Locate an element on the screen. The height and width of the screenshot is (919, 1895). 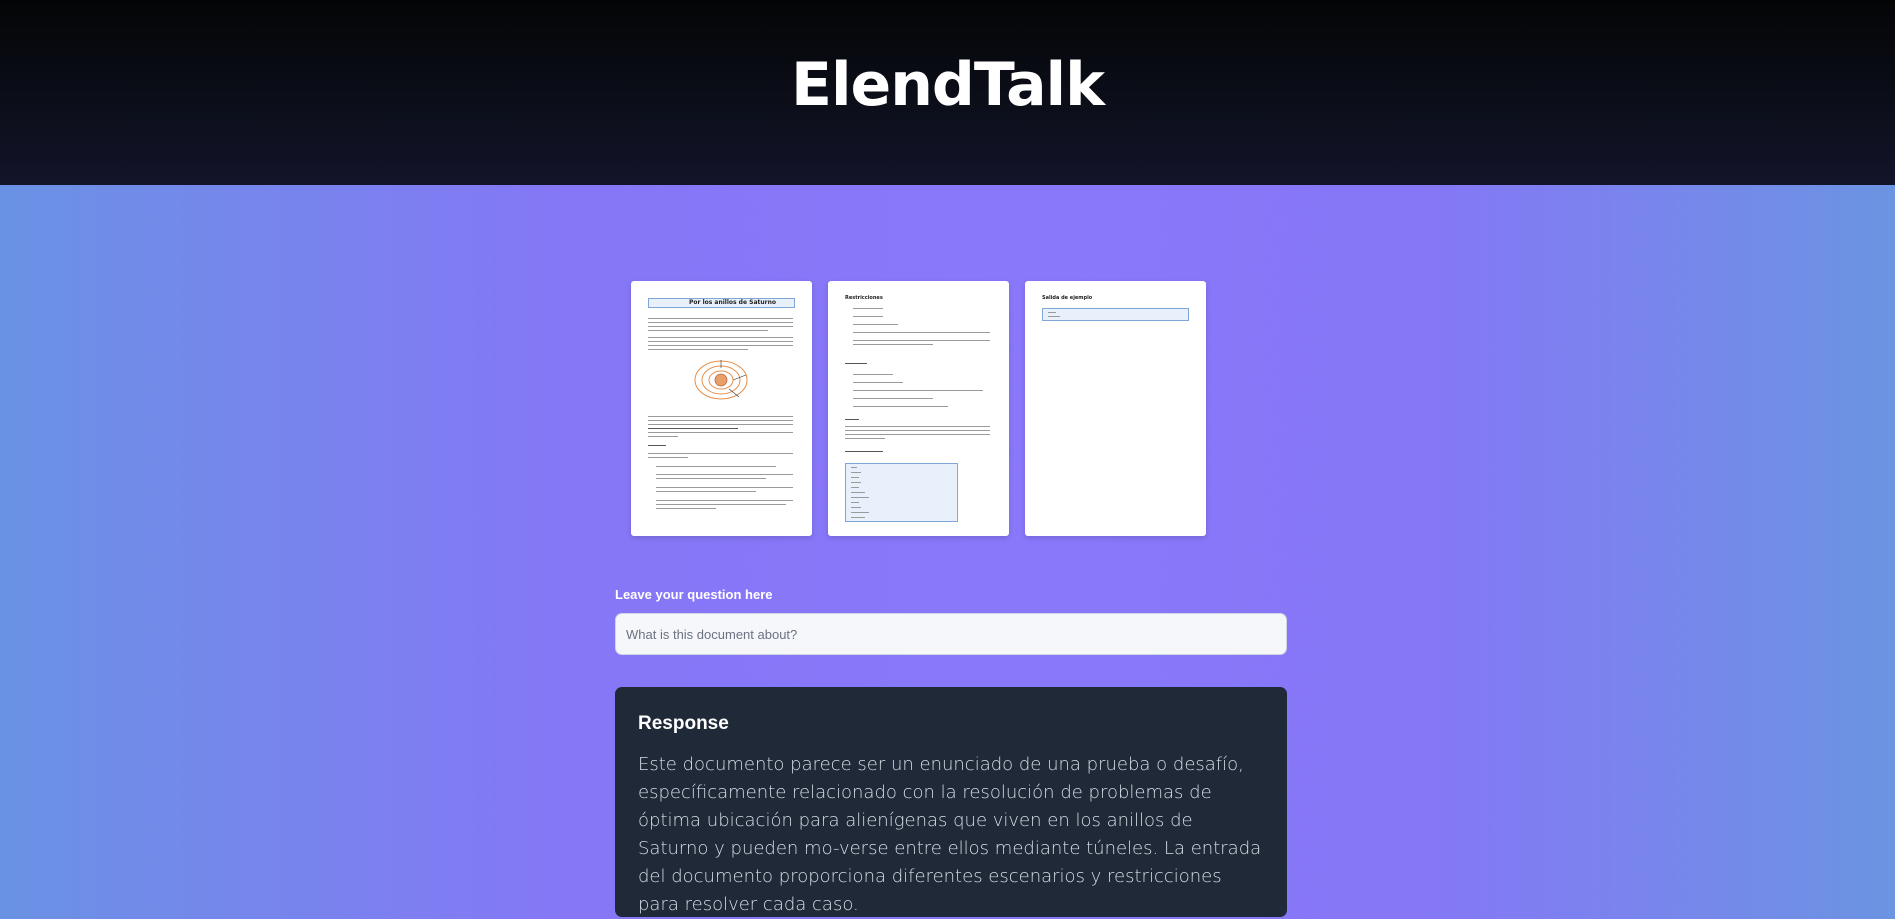
page-thumbnail-1: Por los anillos de Saturno is located at coordinates (721, 408).